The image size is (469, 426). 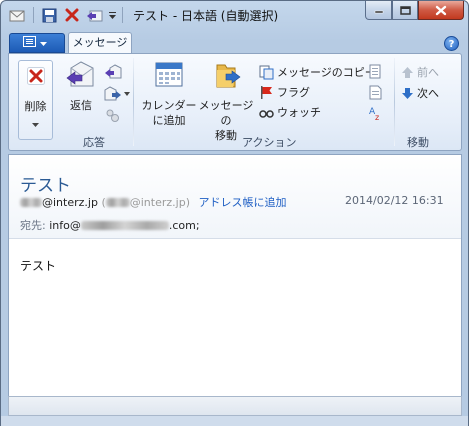 I want to click on sender-email: @interz.jp, so click(x=70, y=202).